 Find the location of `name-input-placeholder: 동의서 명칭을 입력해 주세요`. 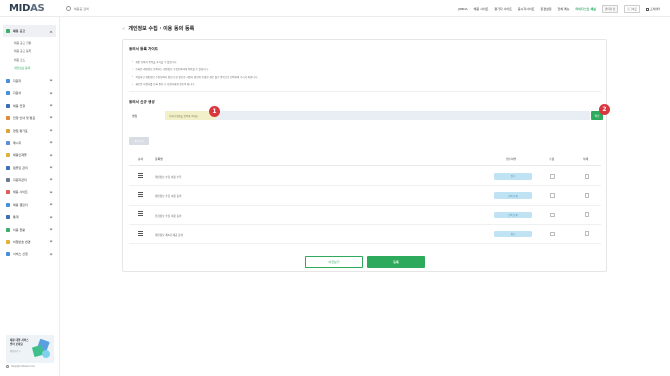

name-input-placeholder: 동의서 명칭을 입력해 주세요 is located at coordinates (183, 116).